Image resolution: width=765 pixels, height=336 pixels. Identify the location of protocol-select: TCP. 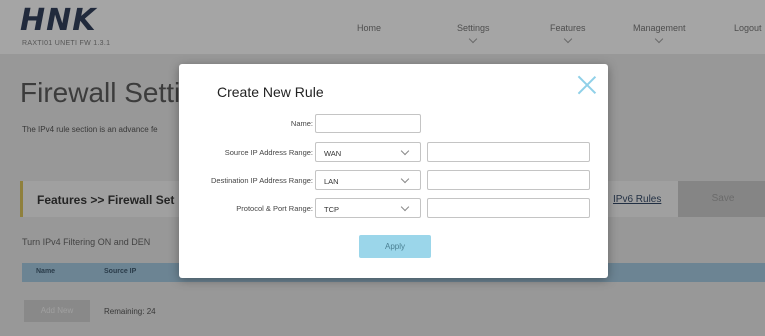
(368, 208).